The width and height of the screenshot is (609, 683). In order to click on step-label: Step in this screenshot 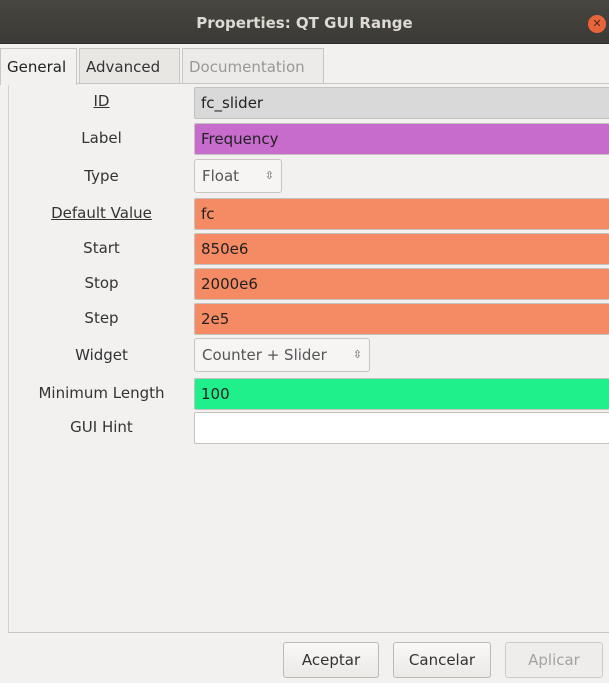, I will do `click(101, 318)`.